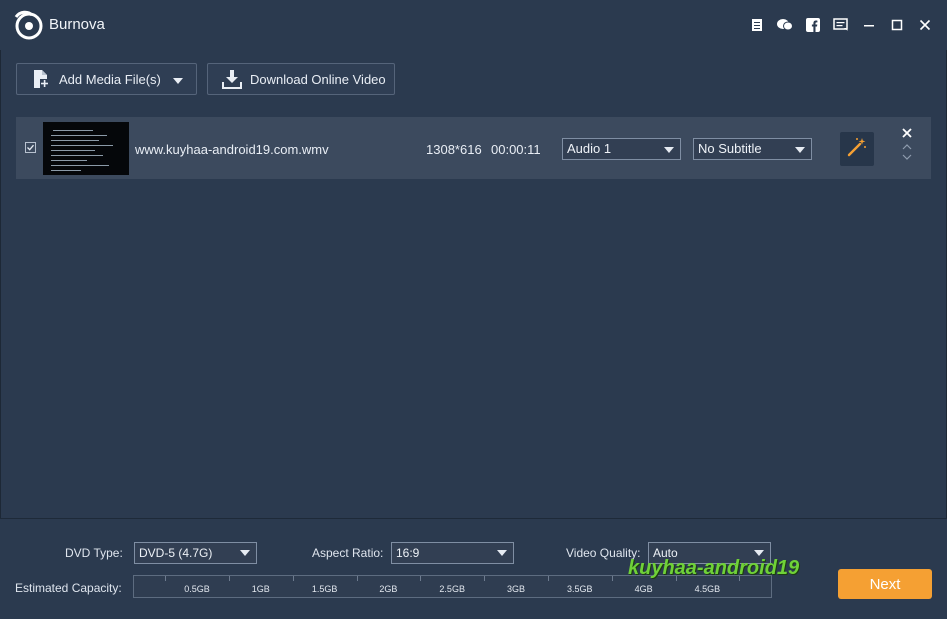 The width and height of the screenshot is (947, 619). I want to click on app-title: Burnova, so click(77, 24).